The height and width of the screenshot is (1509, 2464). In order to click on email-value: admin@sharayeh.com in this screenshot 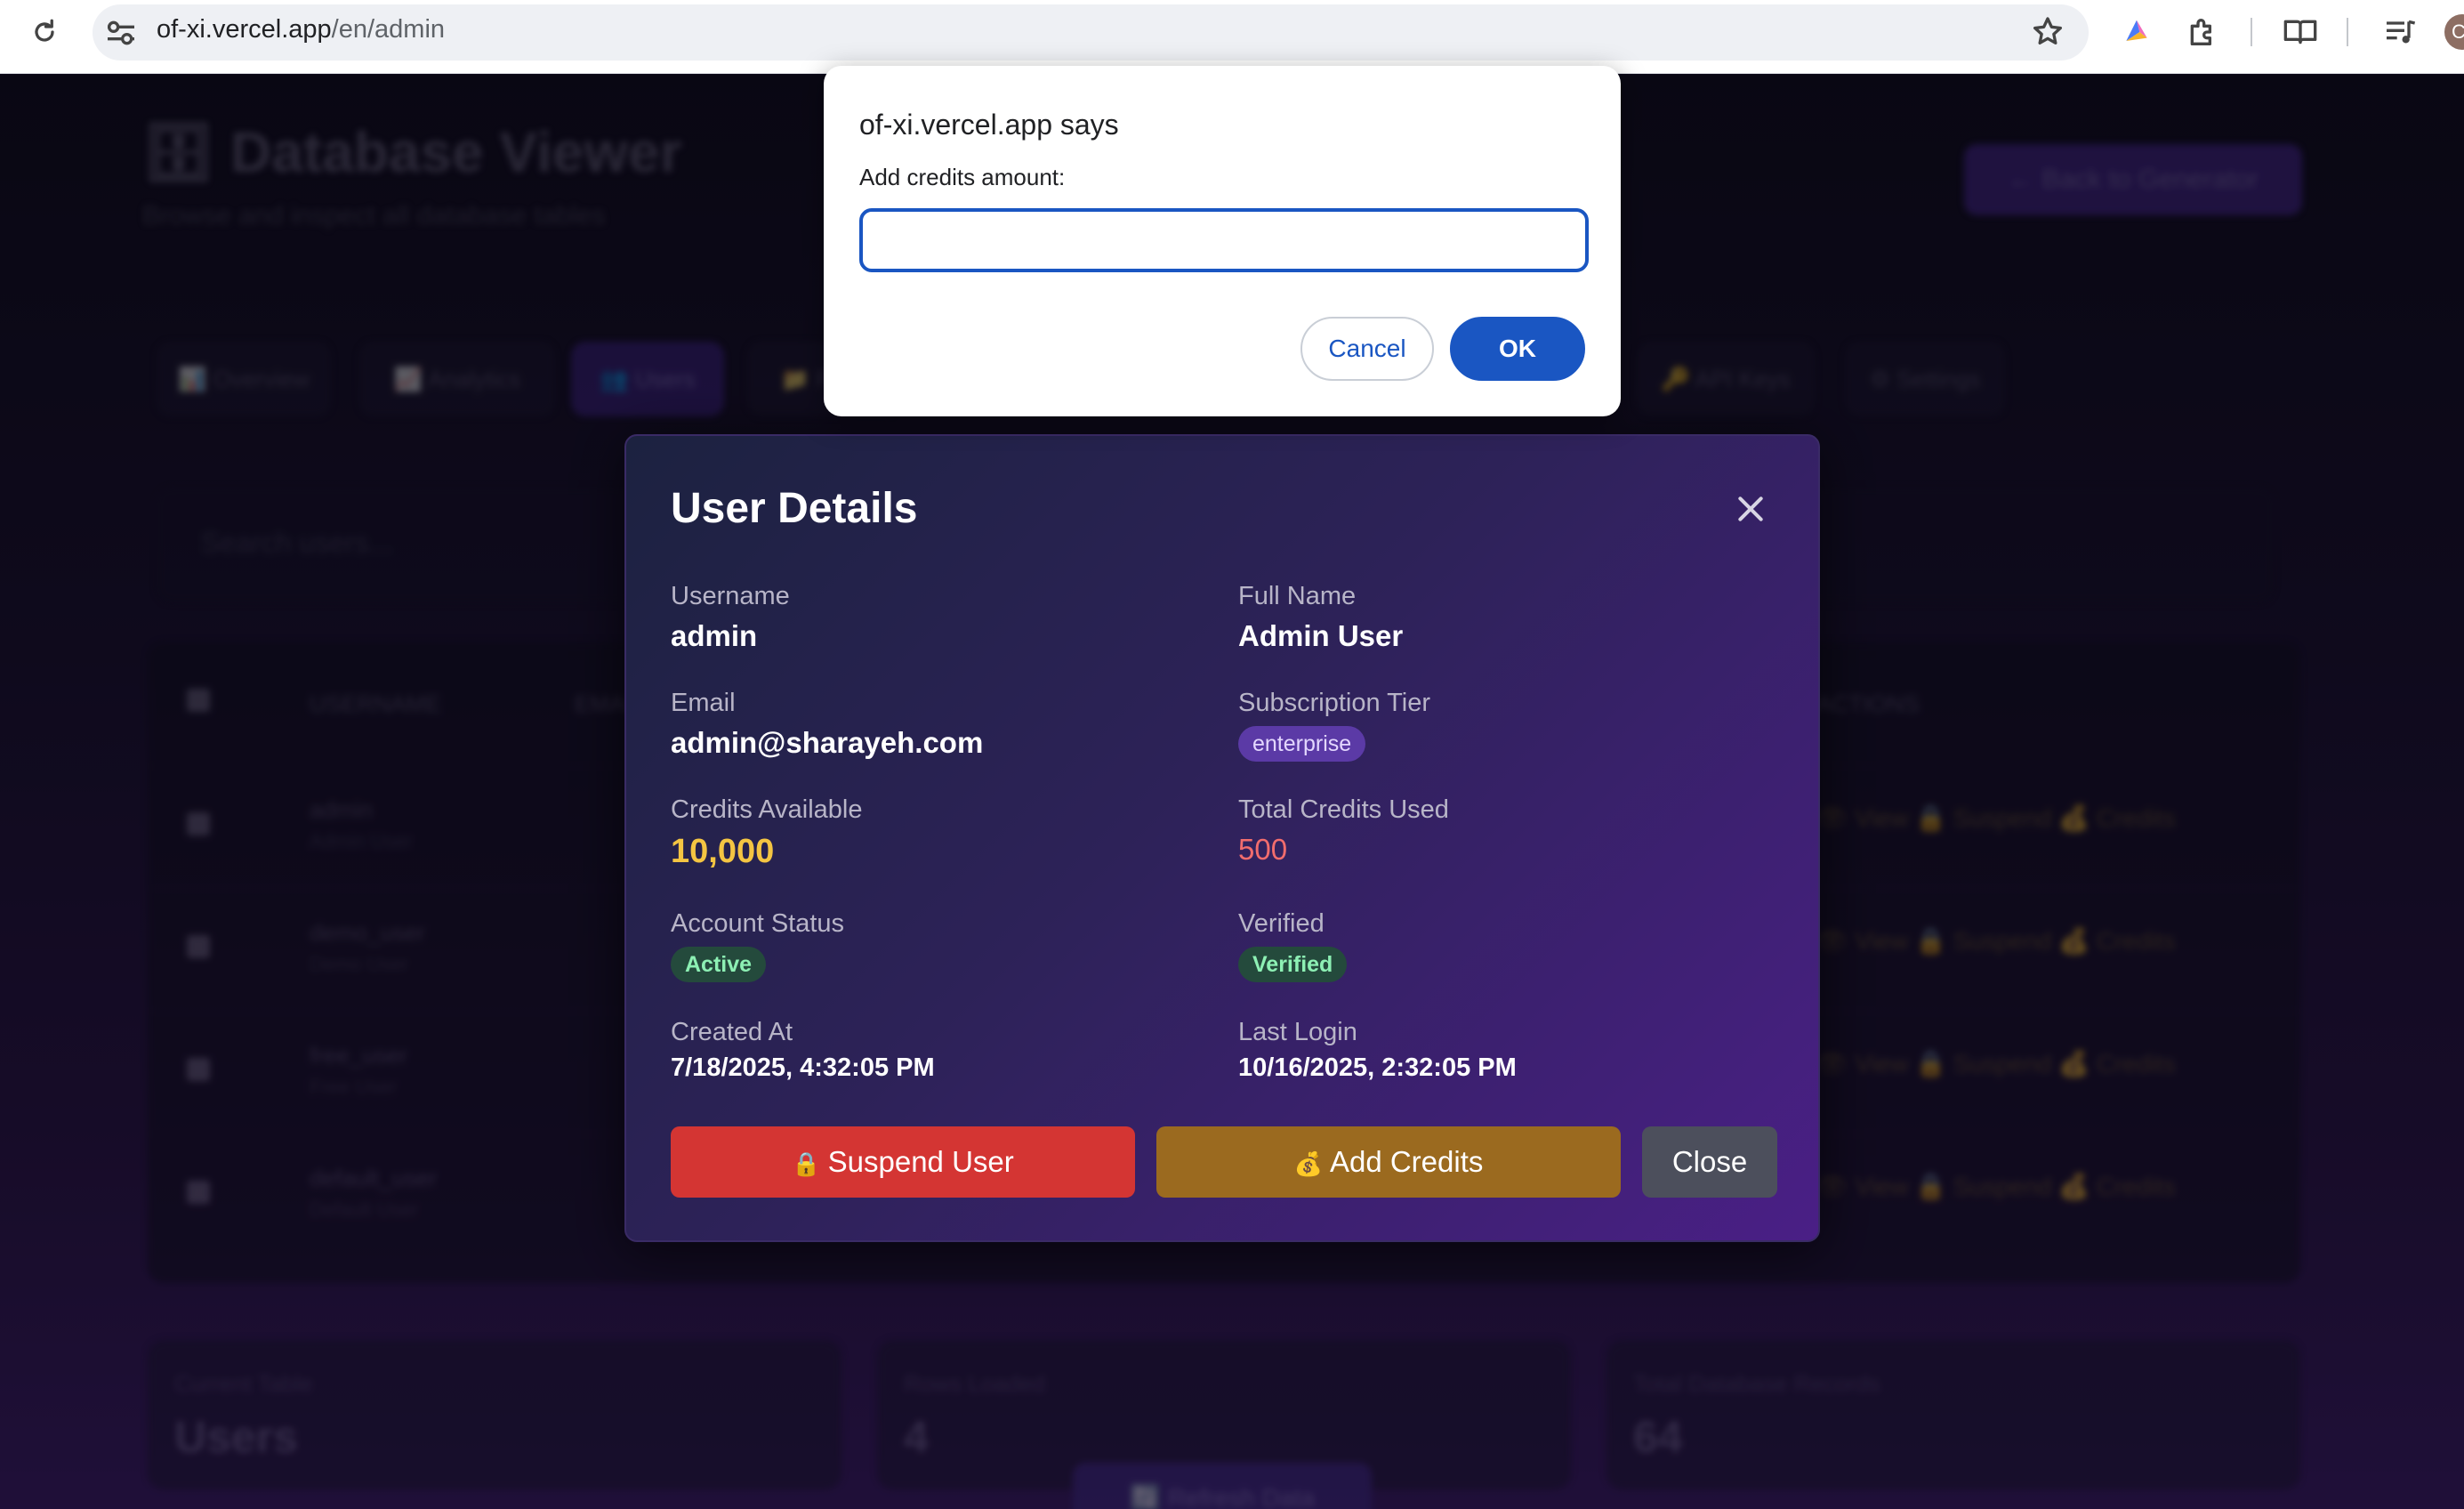, I will do `click(827, 742)`.